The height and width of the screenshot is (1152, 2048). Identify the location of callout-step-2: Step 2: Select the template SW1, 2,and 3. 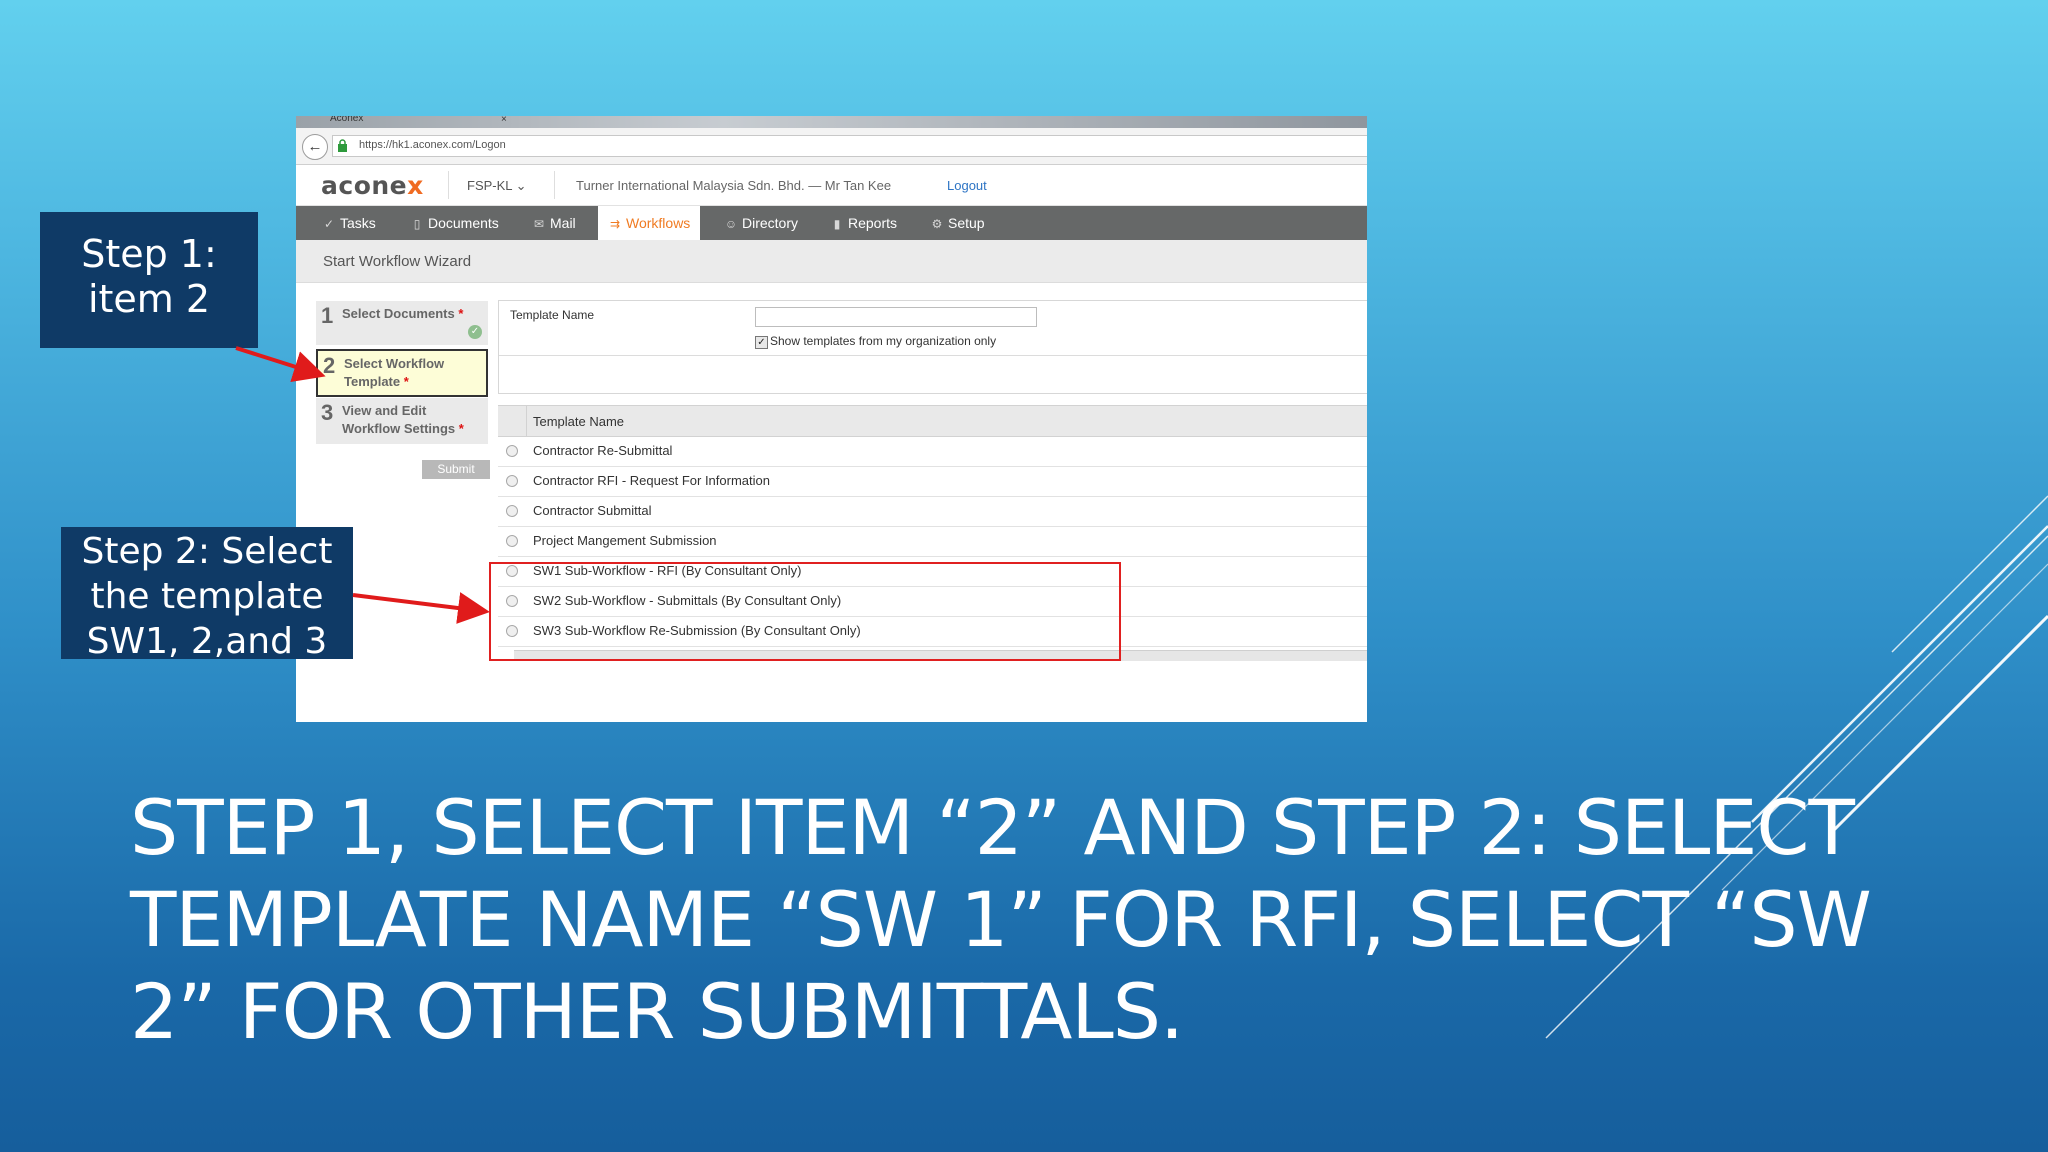
(207, 594).